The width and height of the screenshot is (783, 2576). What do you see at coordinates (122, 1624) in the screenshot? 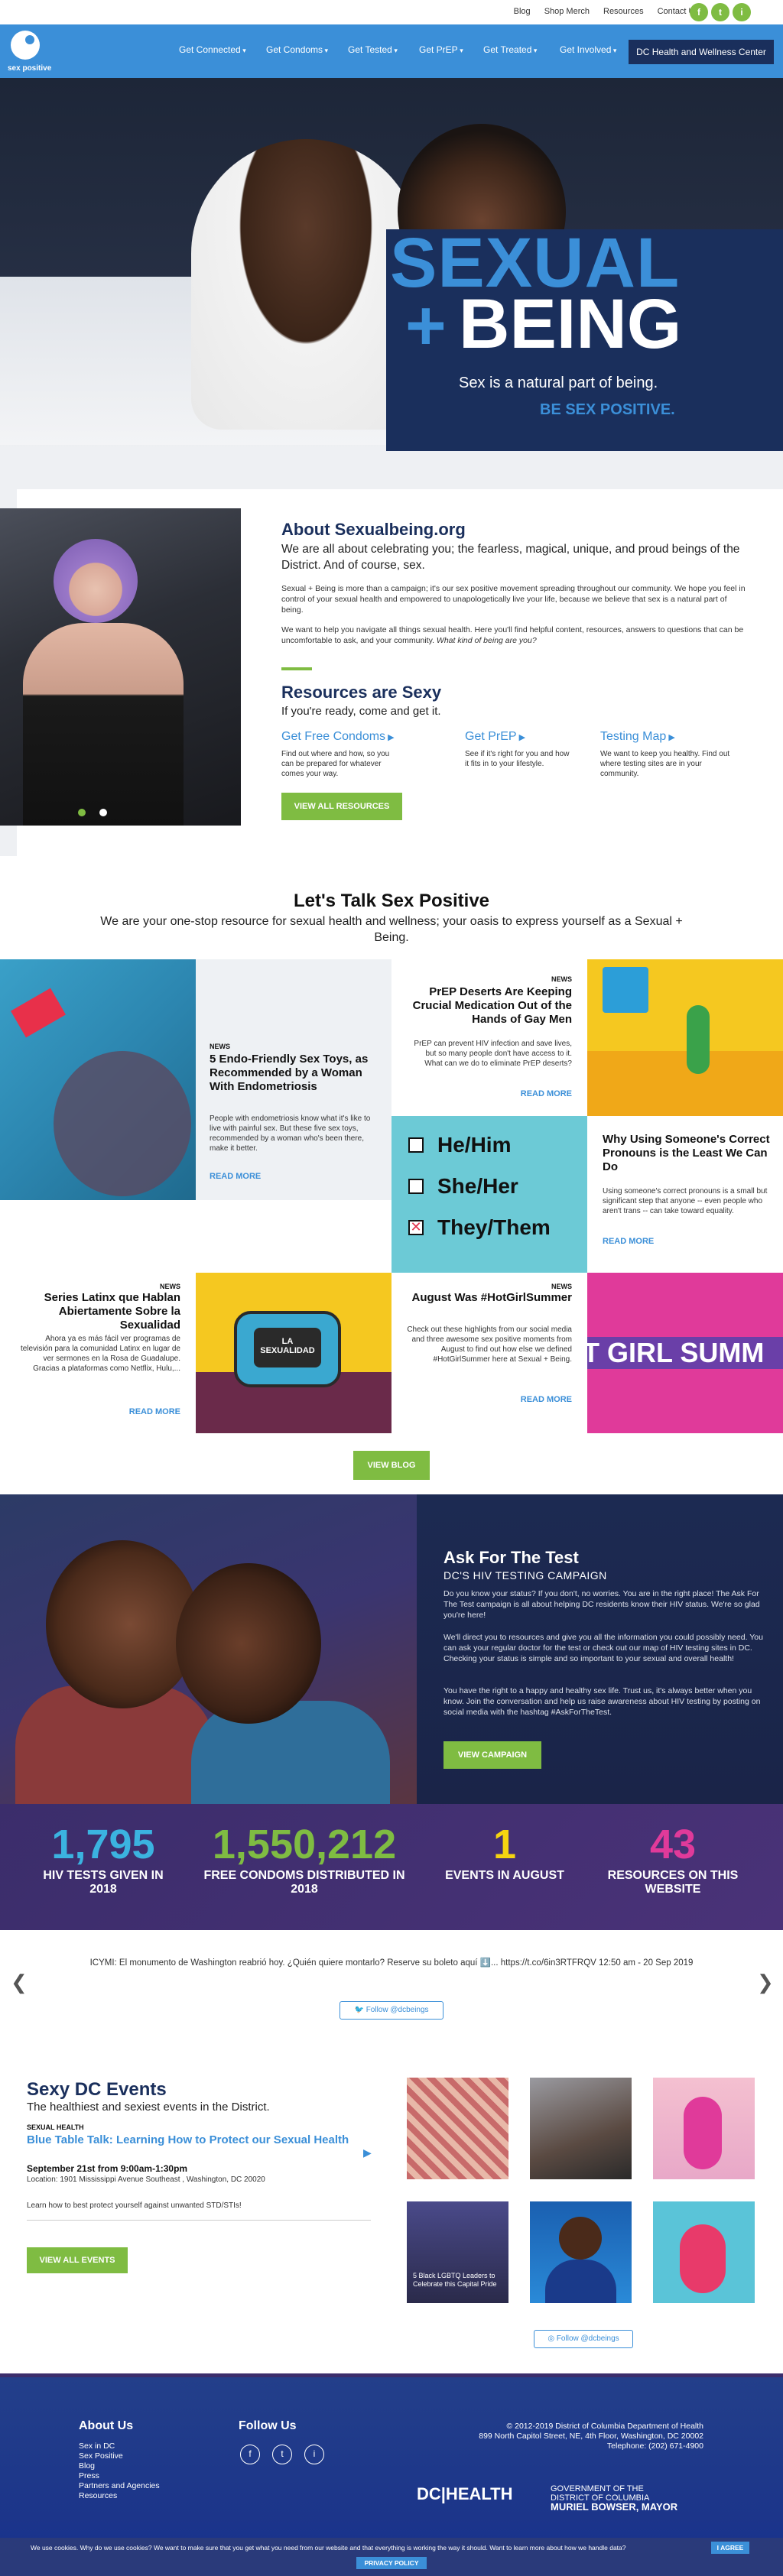
I see `man-head-left` at bounding box center [122, 1624].